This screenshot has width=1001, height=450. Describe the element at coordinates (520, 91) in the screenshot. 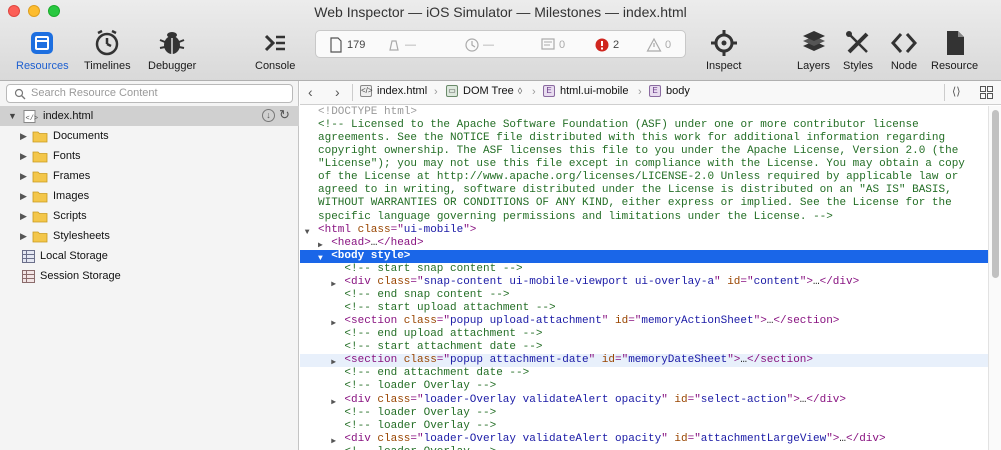

I see `dropdown-arrows-icon: ◊` at that location.